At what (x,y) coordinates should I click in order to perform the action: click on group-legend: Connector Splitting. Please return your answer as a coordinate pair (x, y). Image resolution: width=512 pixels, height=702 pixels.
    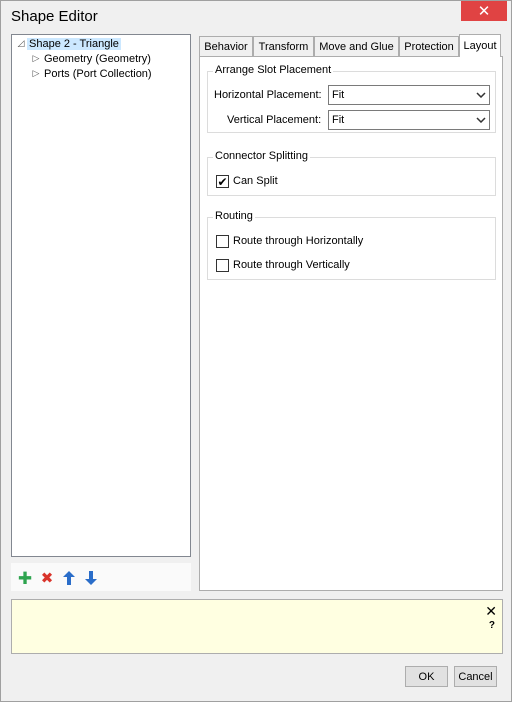
    Looking at the image, I should click on (261, 156).